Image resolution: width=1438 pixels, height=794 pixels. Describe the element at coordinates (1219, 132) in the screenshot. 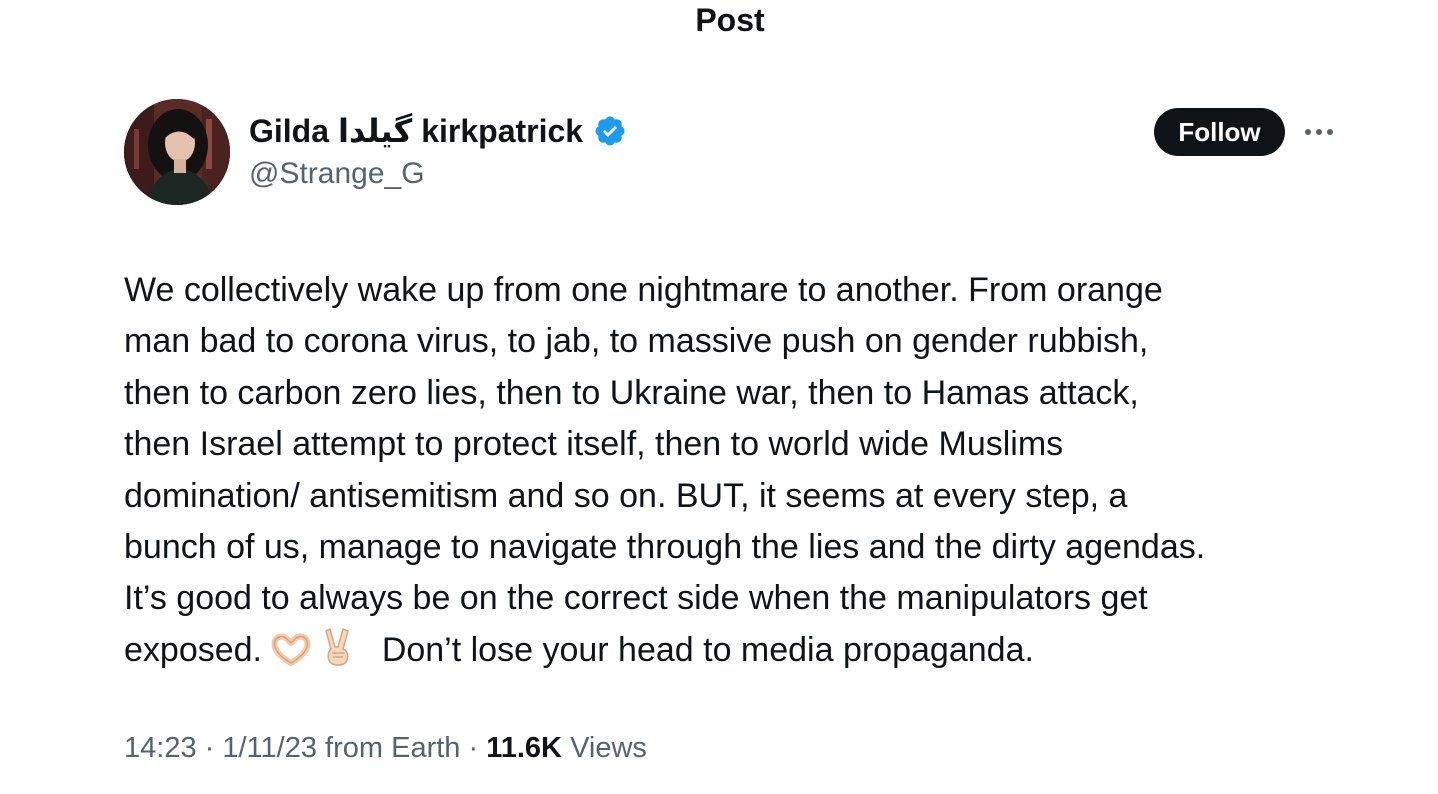

I see `follow-button: Follow` at that location.